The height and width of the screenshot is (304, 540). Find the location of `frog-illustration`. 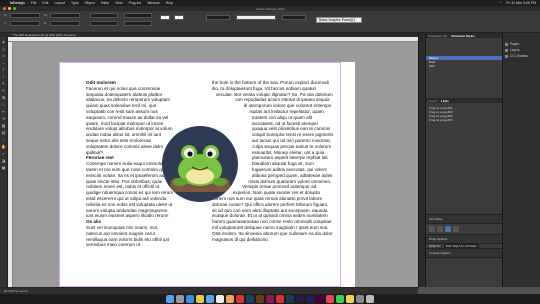

frog-illustration is located at coordinates (200, 164).